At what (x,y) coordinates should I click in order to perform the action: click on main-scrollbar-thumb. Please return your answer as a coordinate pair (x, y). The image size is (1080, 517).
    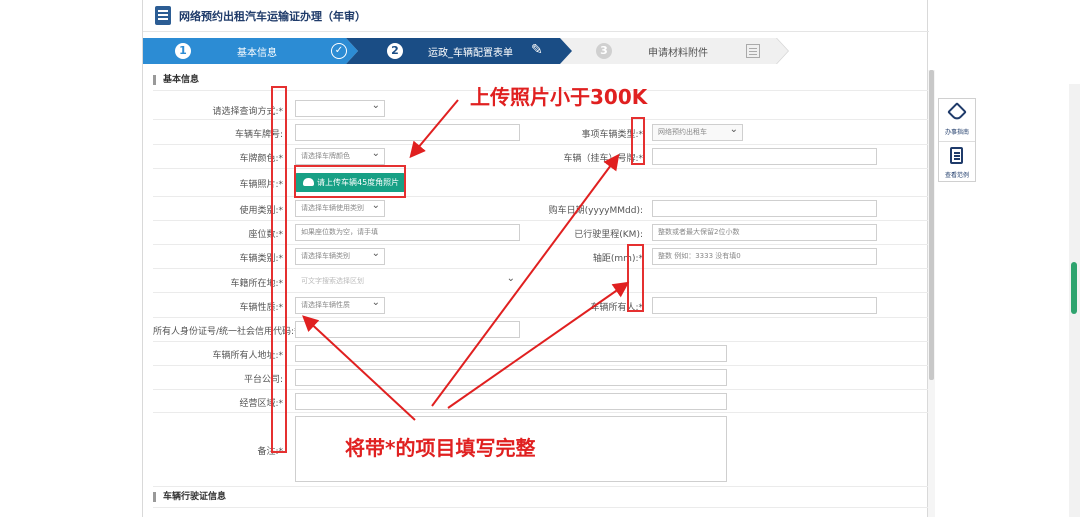
    Looking at the image, I should click on (931, 225).